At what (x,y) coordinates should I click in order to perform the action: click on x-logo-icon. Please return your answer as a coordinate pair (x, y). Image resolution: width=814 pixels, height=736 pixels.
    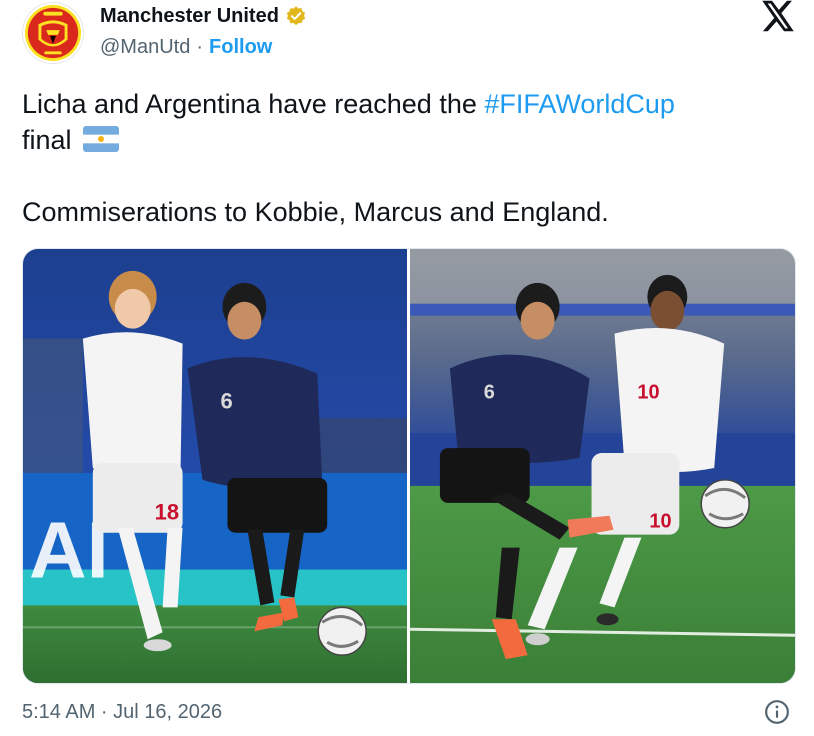
    Looking at the image, I should click on (778, 16).